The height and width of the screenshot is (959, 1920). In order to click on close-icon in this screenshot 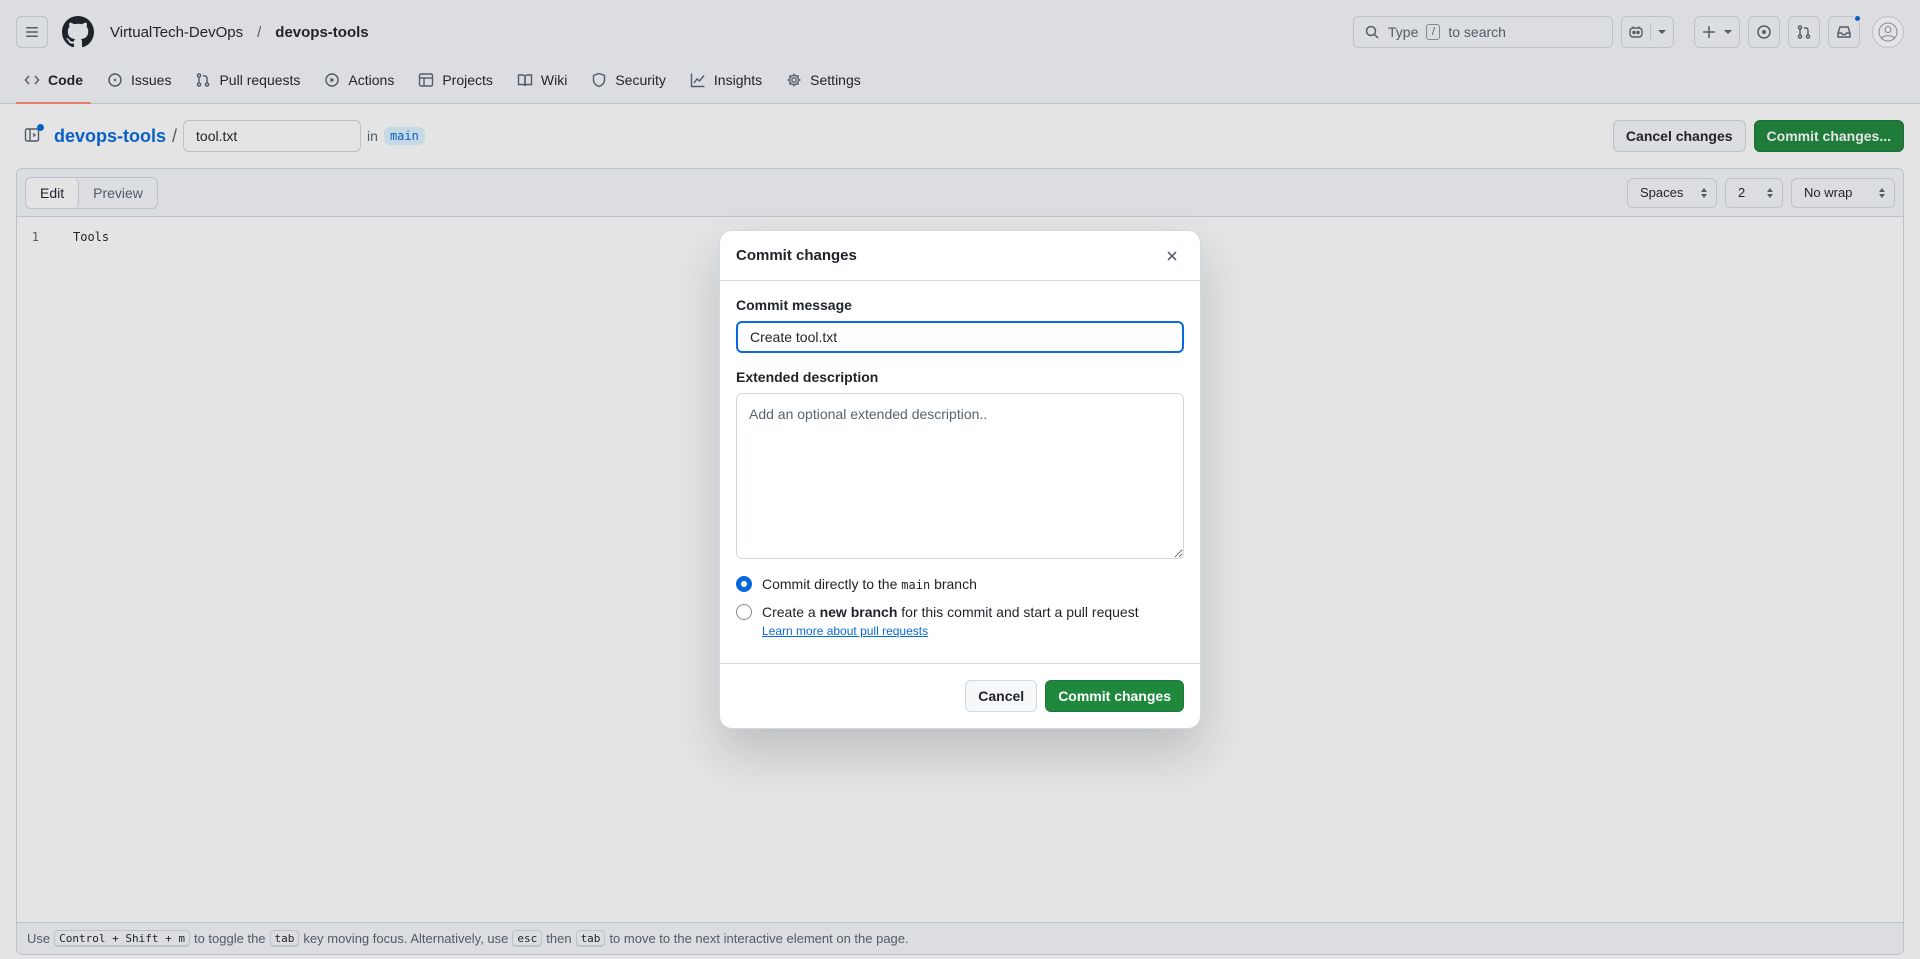, I will do `click(1172, 255)`.